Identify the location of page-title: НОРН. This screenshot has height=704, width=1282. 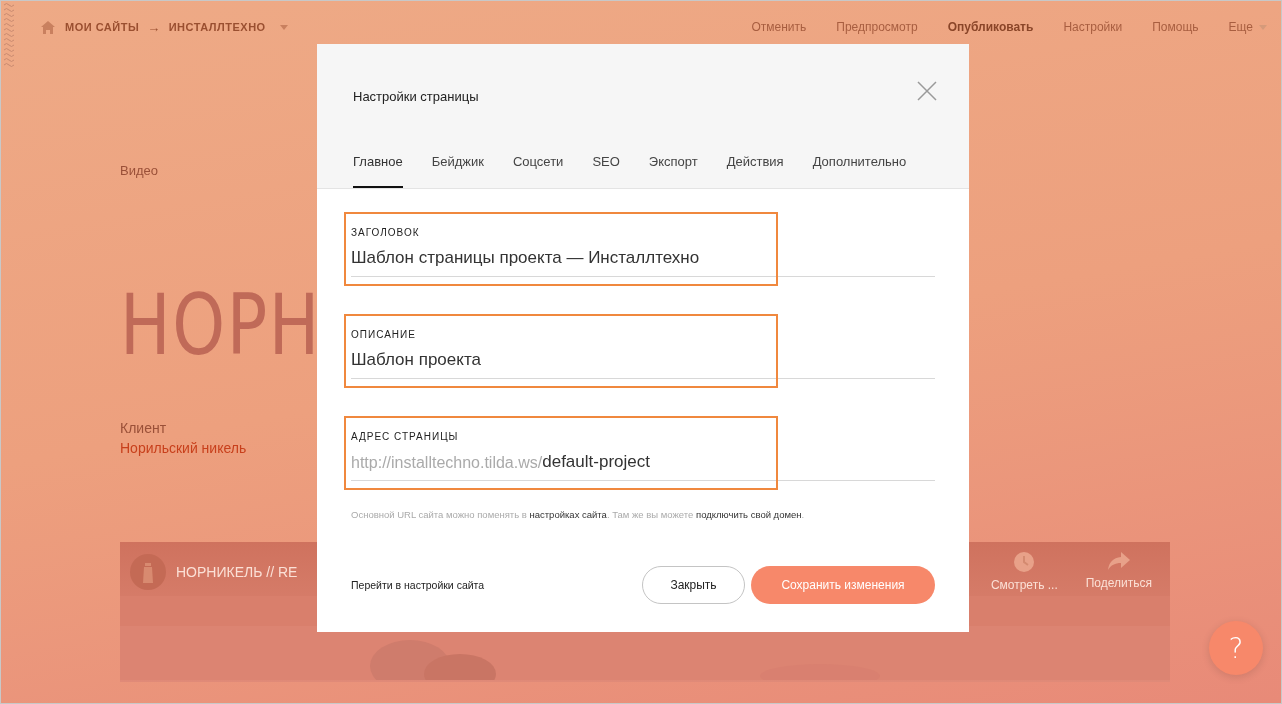
(220, 325).